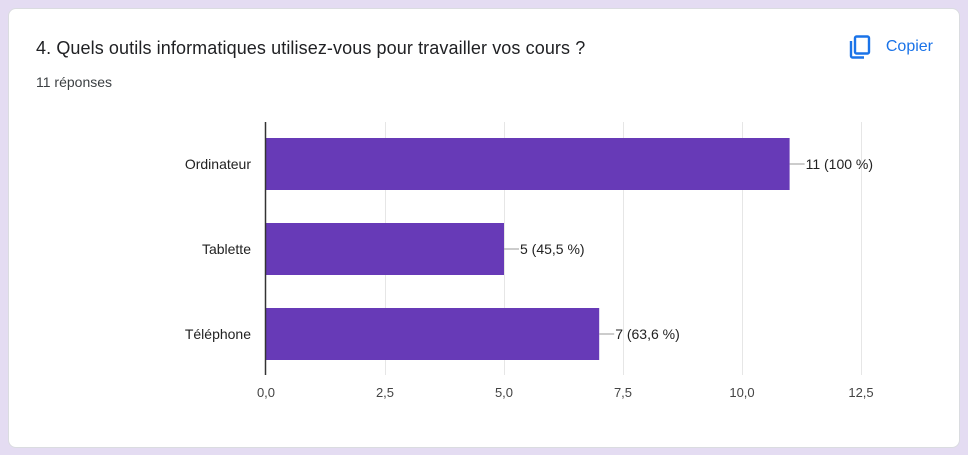  Describe the element at coordinates (226, 249) in the screenshot. I see `category-label: Tablette` at that location.